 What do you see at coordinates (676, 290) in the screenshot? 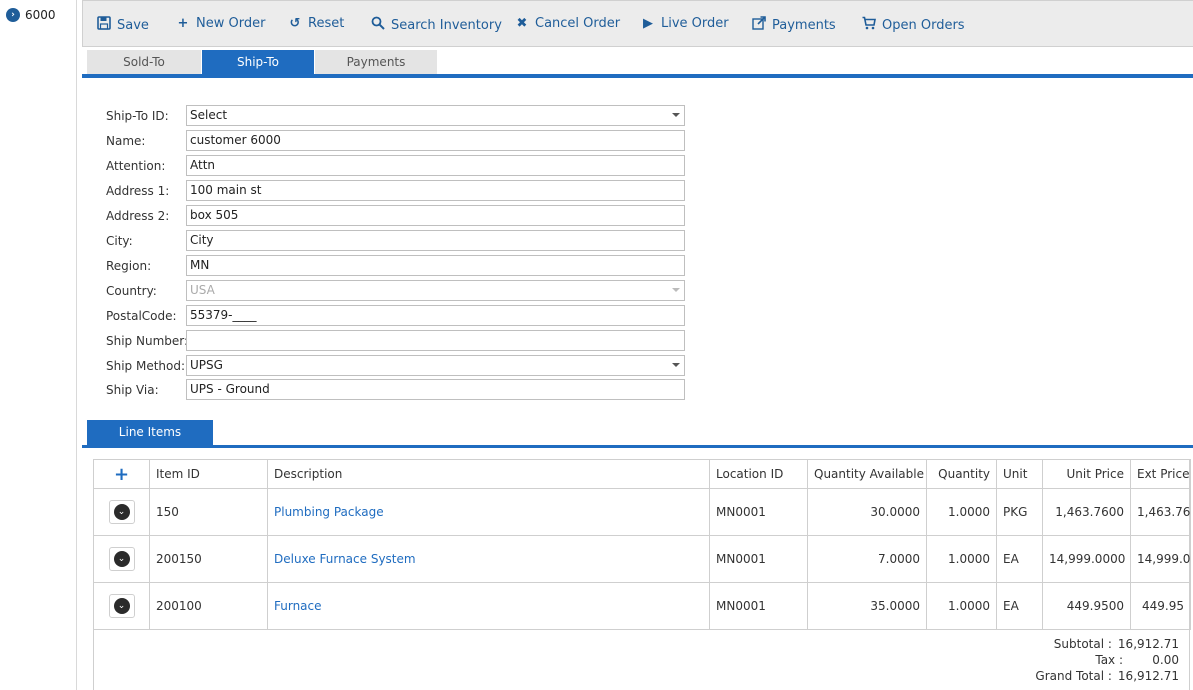
I see `chevron-down-icon` at bounding box center [676, 290].